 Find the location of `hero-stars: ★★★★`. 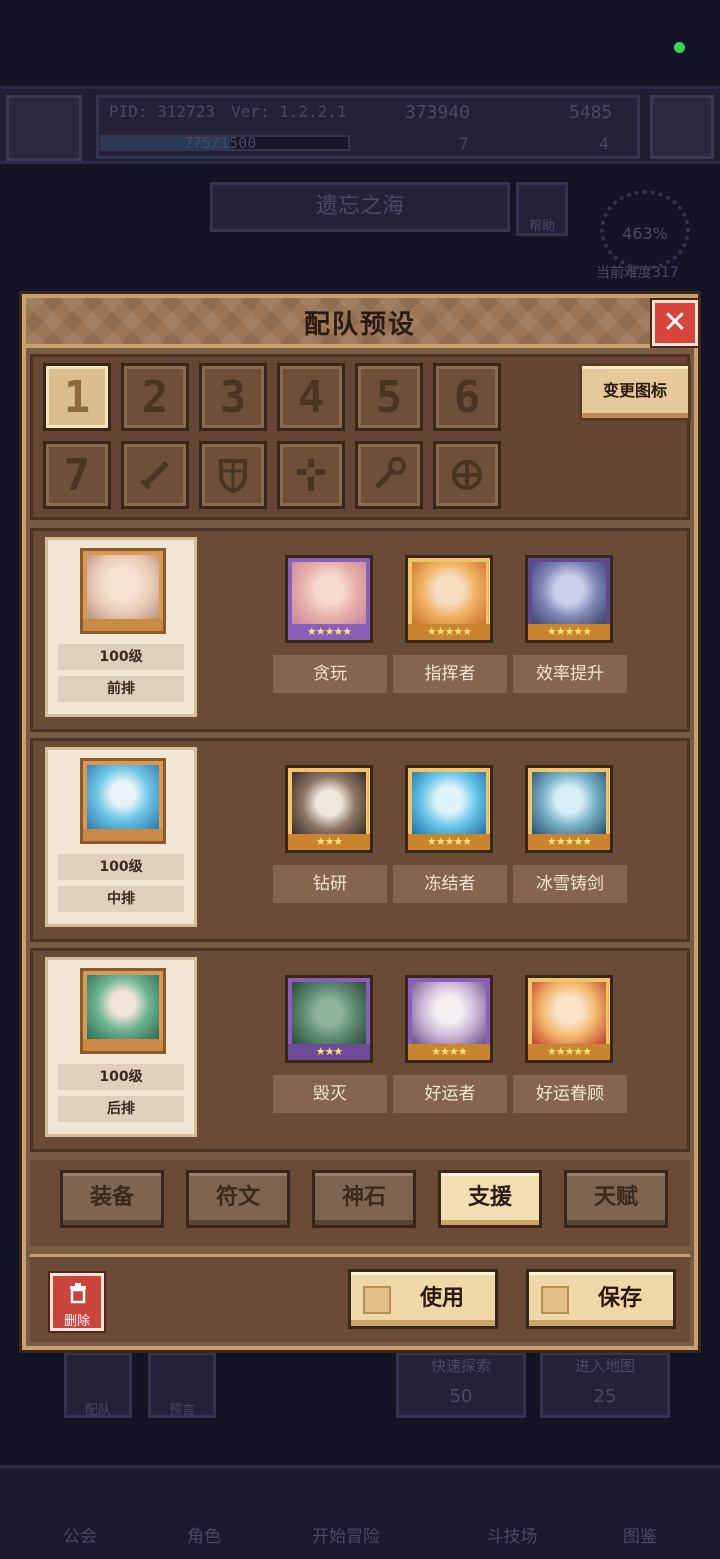

hero-stars: ★★★★ is located at coordinates (449, 1052).